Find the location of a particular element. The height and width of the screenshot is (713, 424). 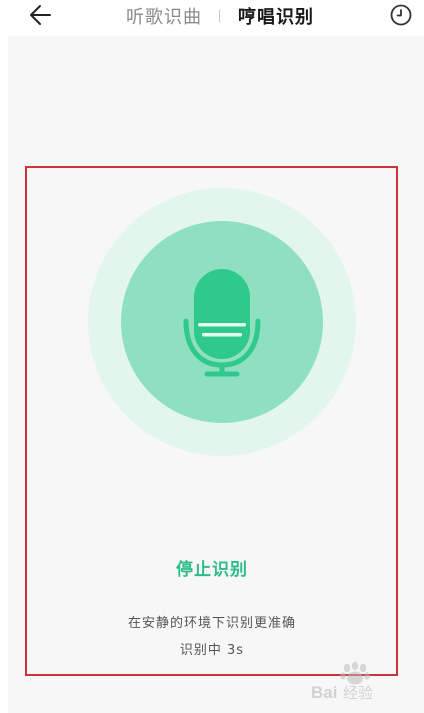

paw-icon: Bai 经验 is located at coordinates (342, 681).